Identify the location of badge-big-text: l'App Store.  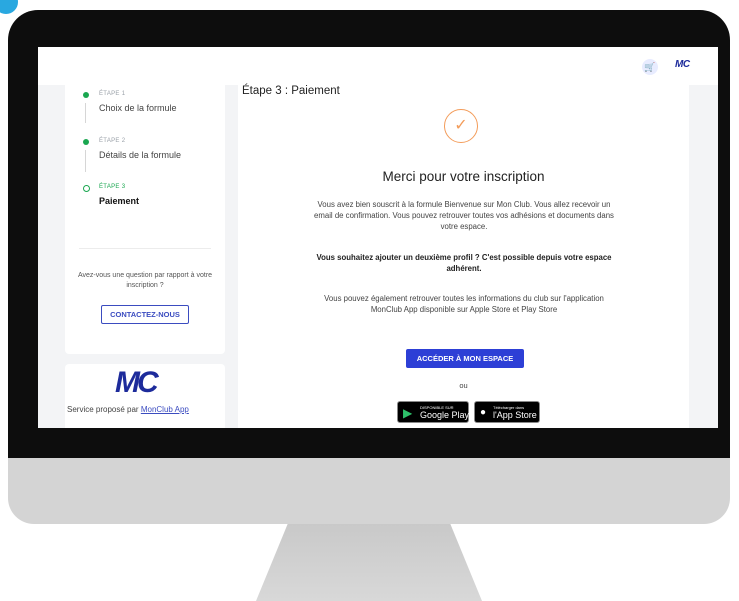
(515, 415).